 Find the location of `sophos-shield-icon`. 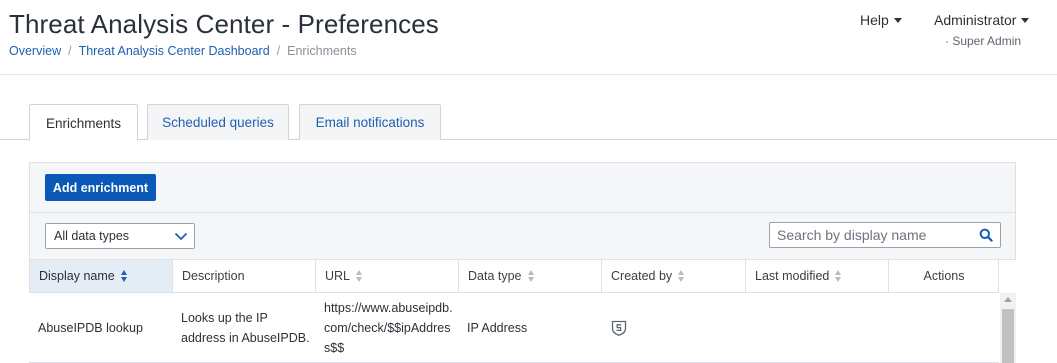

sophos-shield-icon is located at coordinates (619, 328).